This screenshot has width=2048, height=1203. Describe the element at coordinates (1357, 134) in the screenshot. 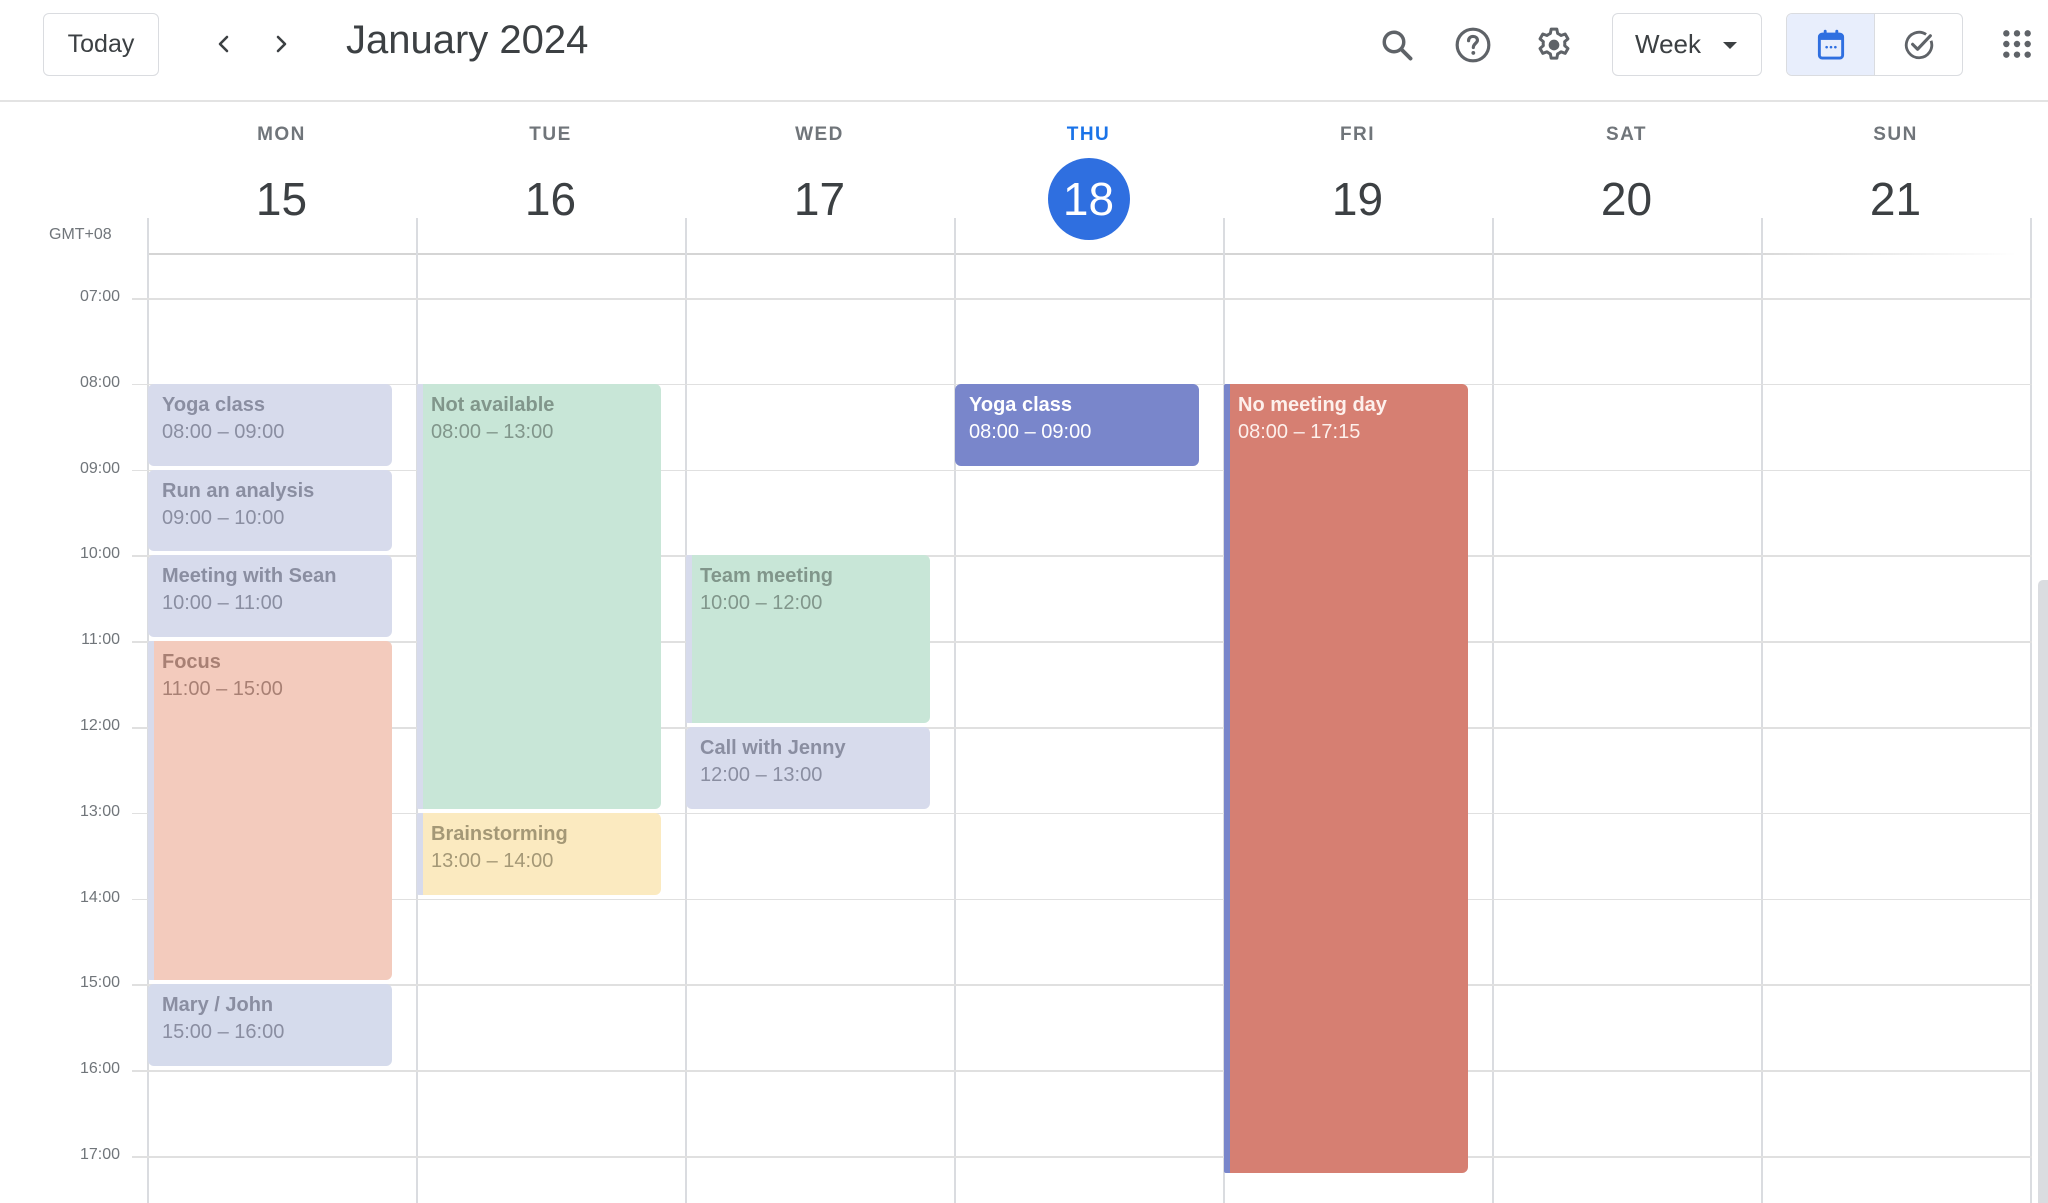

I see `day-of-week-label: FRI` at that location.